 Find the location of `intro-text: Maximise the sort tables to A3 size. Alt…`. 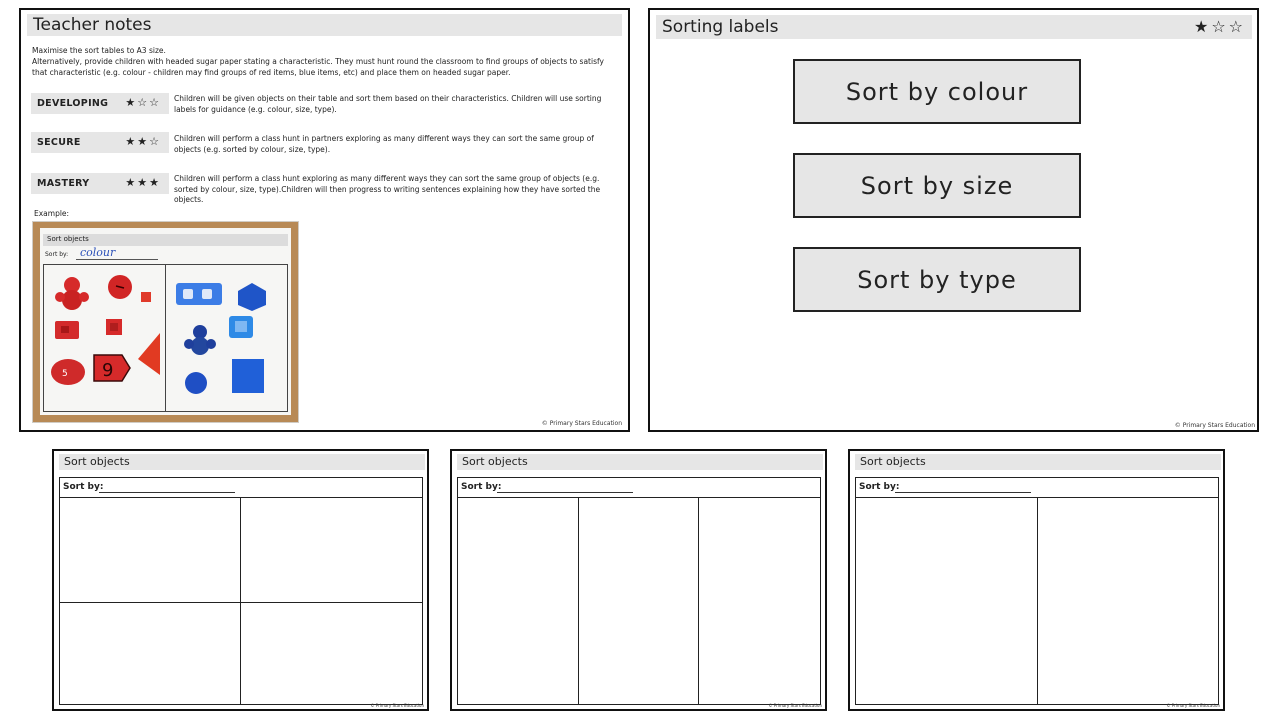

intro-text: Maximise the sort tables to A3 size. Alt… is located at coordinates (324, 61).